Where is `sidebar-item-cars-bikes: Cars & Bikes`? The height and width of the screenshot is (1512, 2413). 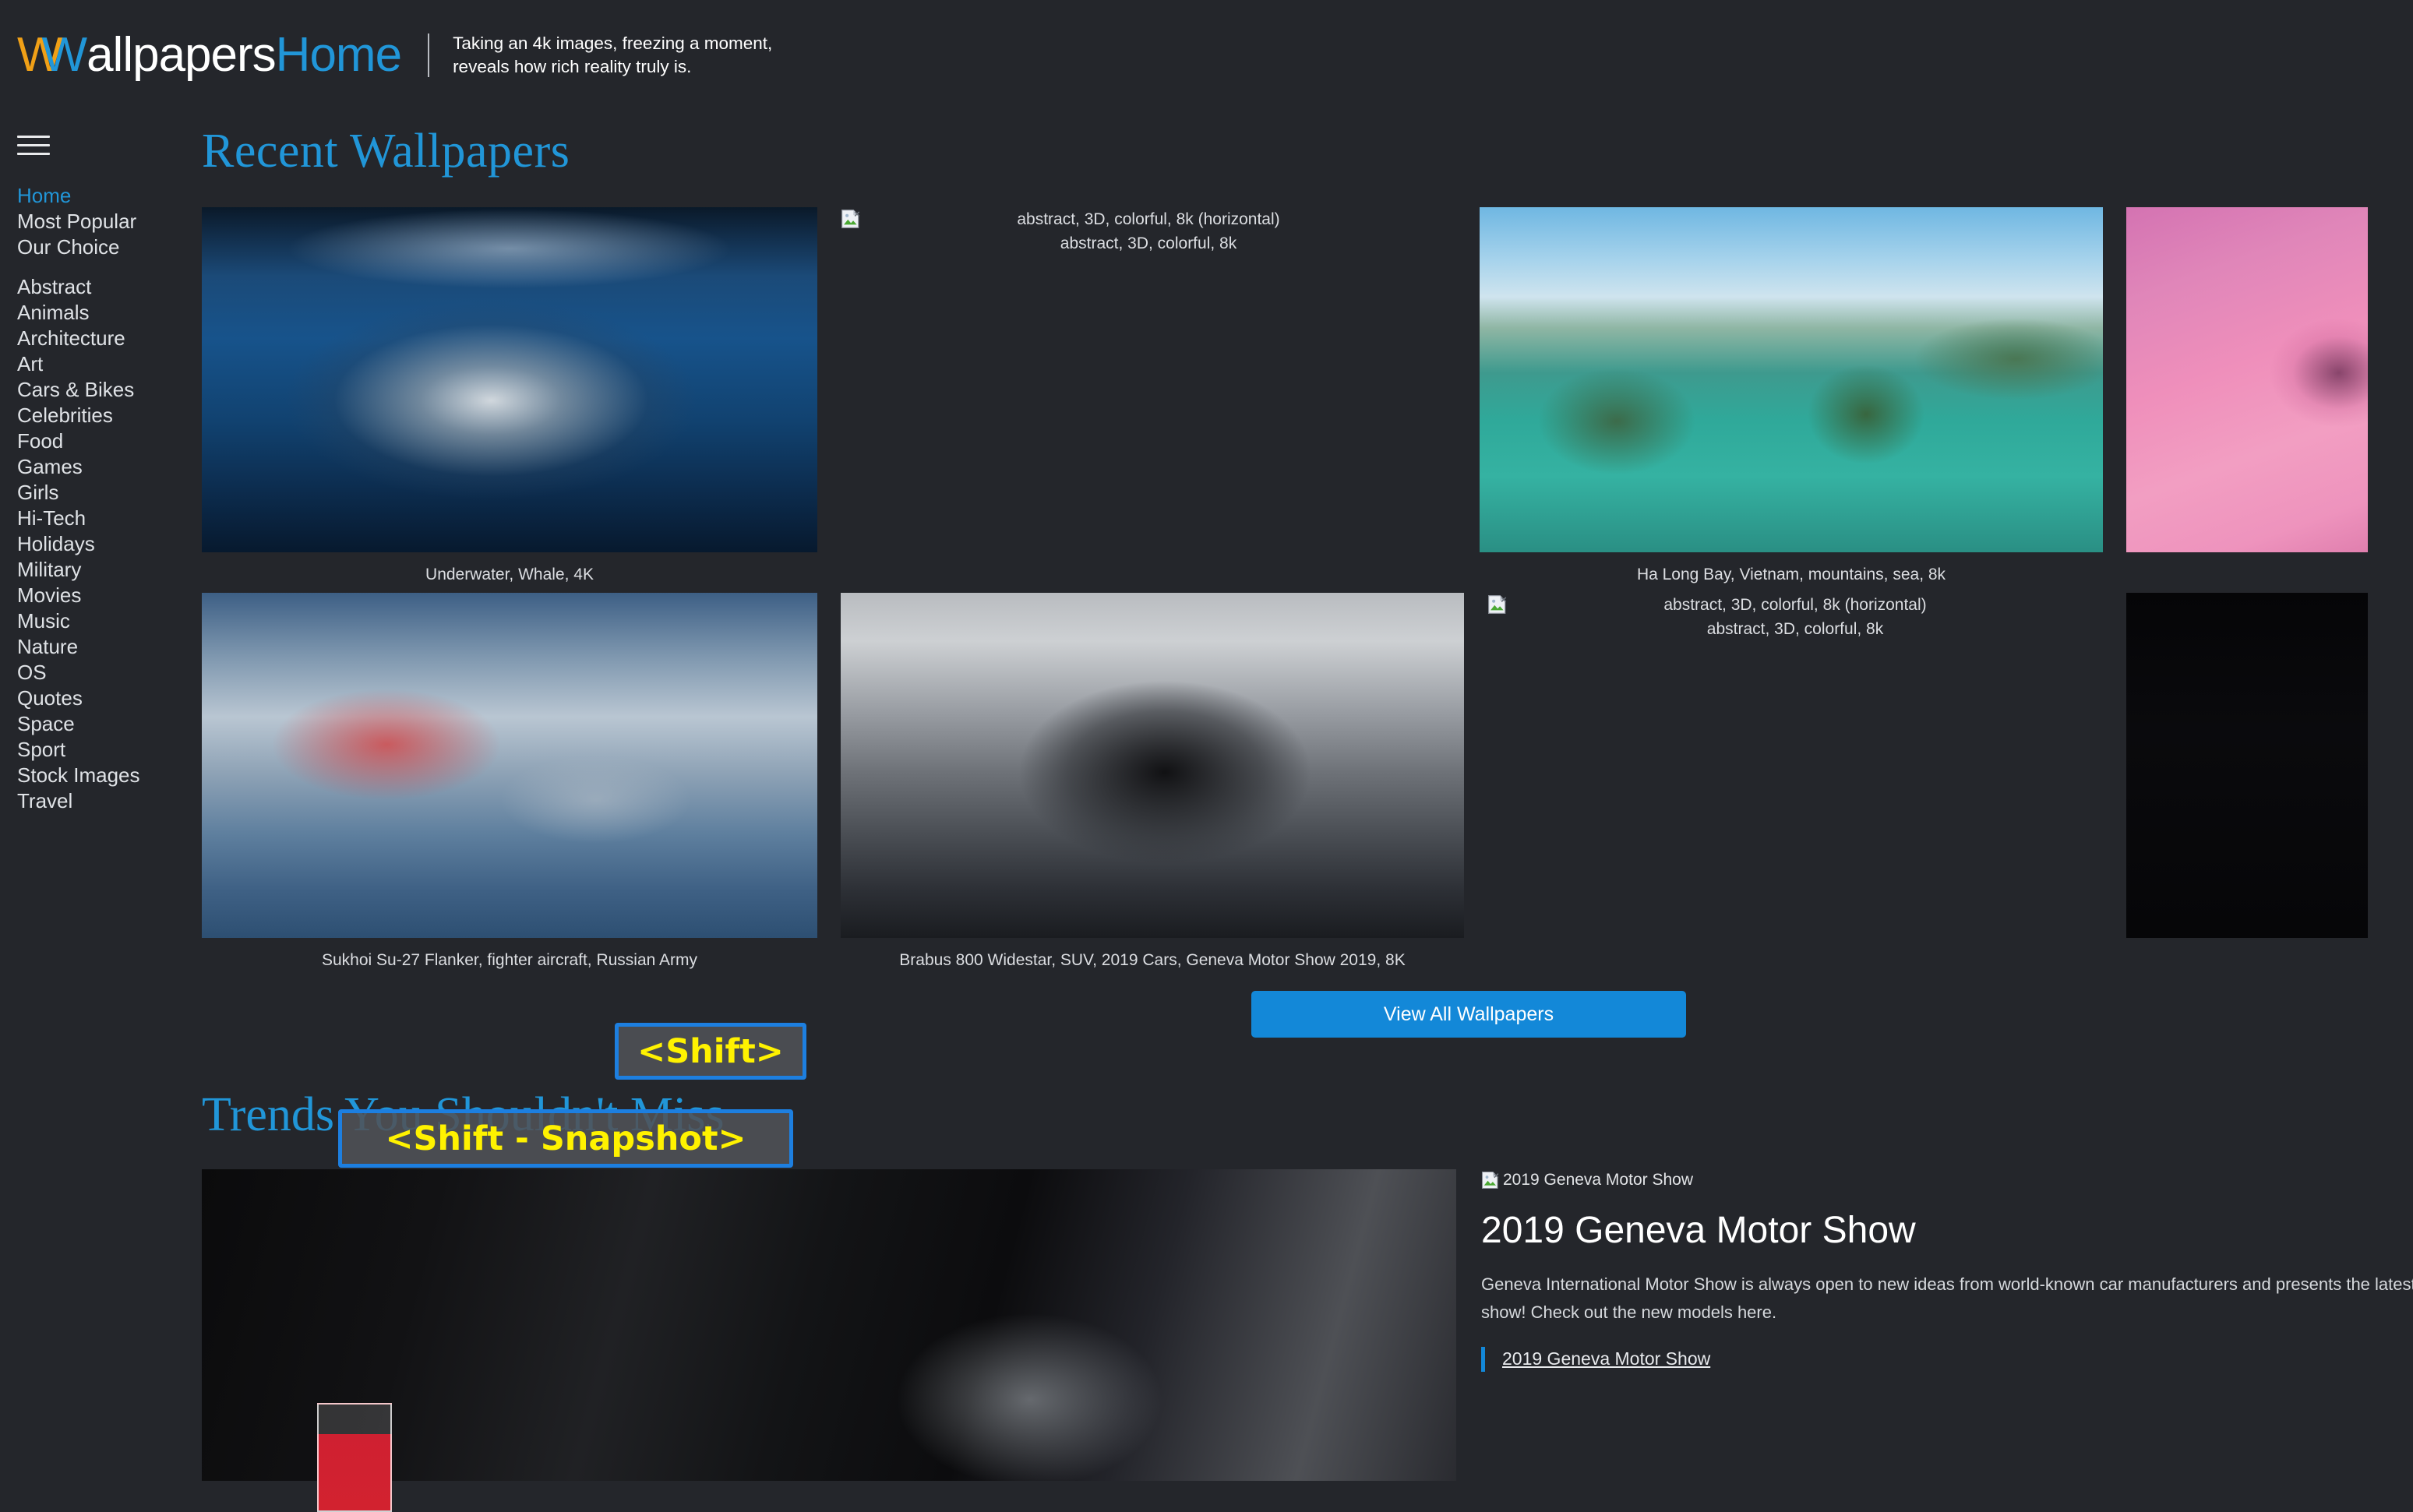
sidebar-item-cars-bikes: Cars & Bikes is located at coordinates (97, 390).